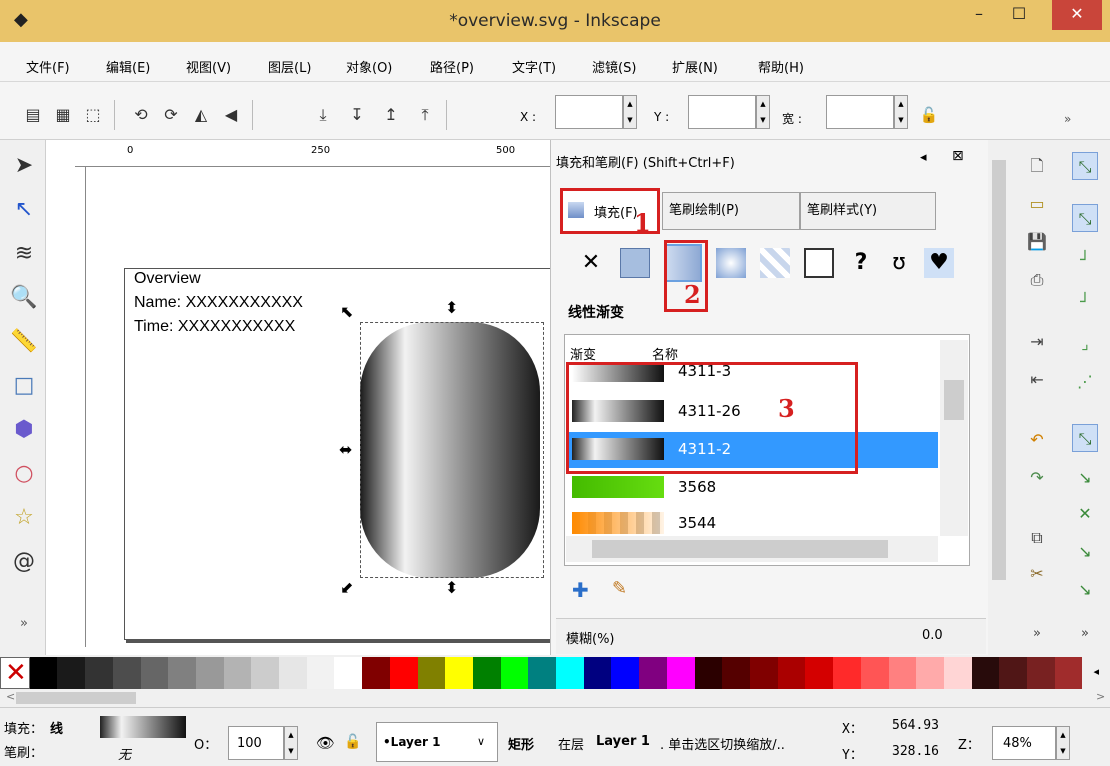 The height and width of the screenshot is (766, 1110). I want to click on menu-help: 帮助(H), so click(781, 66).